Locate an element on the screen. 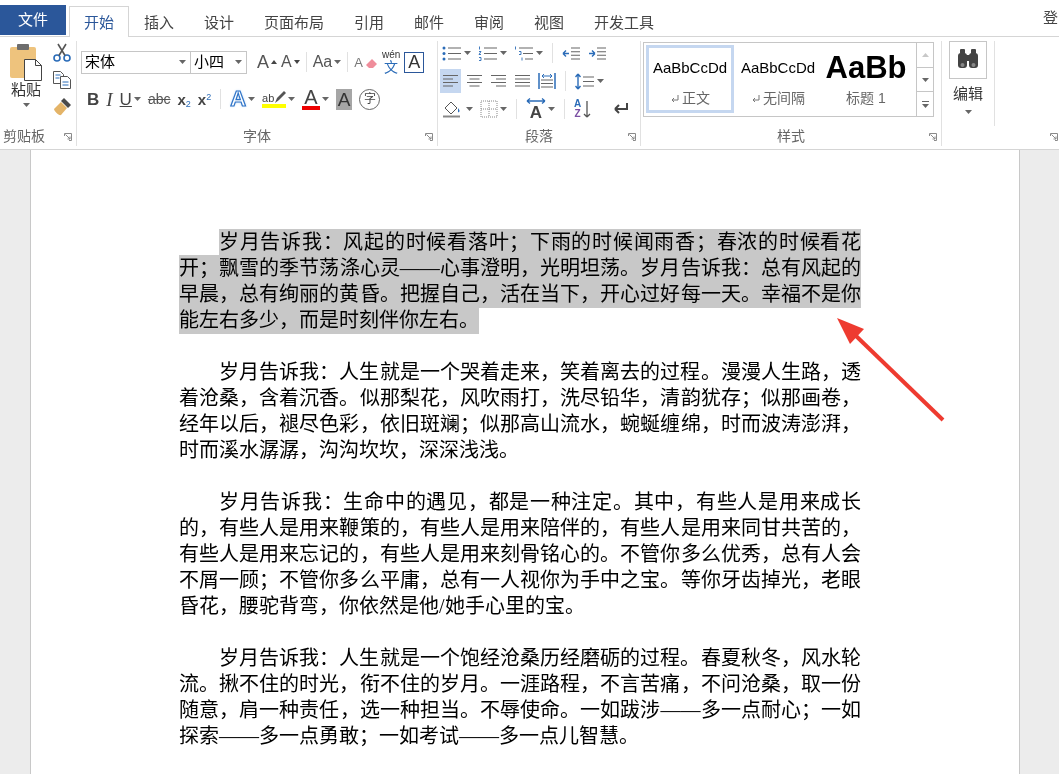 This screenshot has height=775, width=1059. font-size-field: 小四 is located at coordinates (219, 62).